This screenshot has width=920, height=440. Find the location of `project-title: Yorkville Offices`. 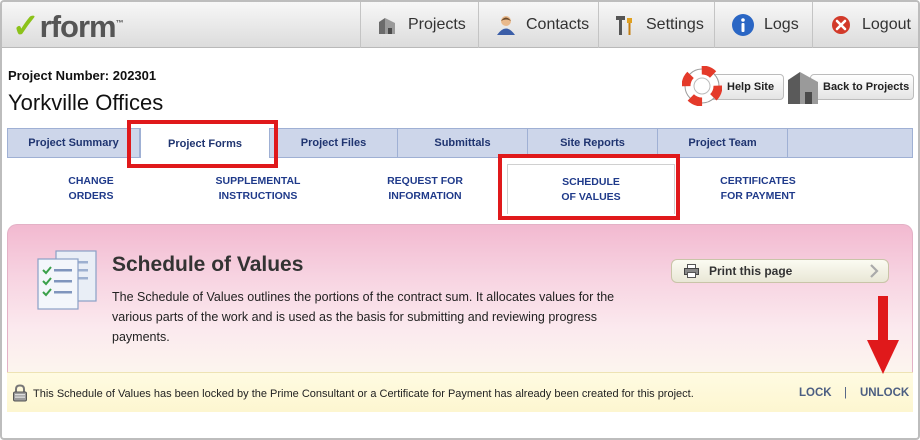

project-title: Yorkville Offices is located at coordinates (86, 102).